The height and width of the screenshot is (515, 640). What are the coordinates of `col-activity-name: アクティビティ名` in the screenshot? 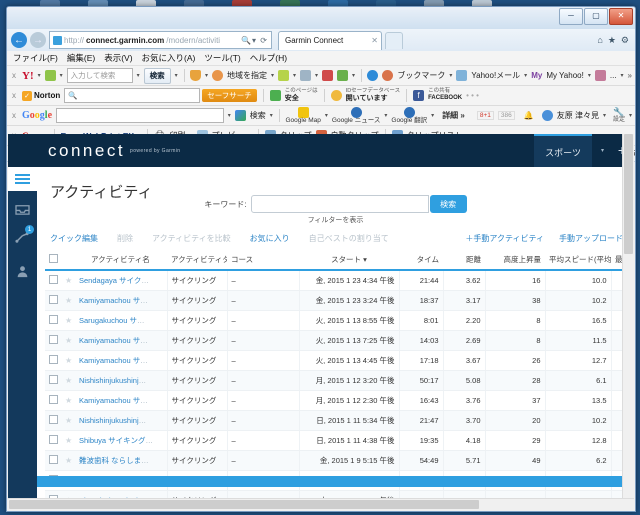 It's located at (121, 261).